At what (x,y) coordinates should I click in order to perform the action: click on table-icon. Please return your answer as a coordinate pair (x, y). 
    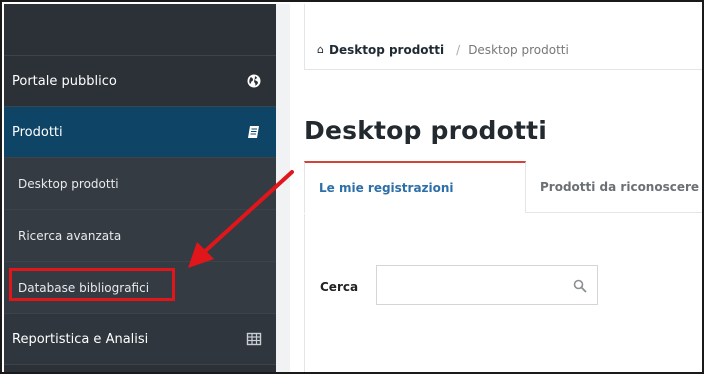
    Looking at the image, I should click on (254, 339).